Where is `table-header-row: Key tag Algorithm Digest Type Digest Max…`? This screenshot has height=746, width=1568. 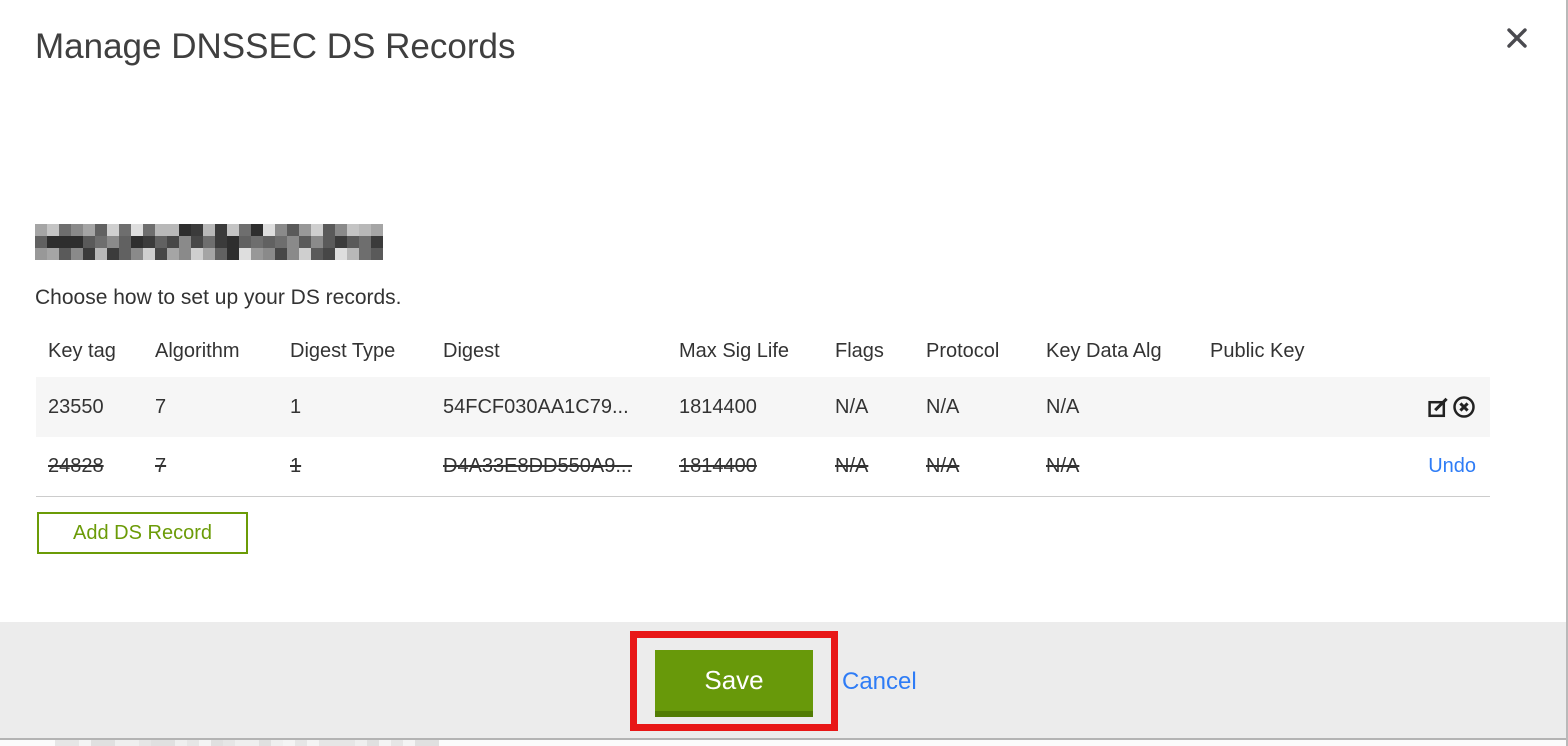 table-header-row: Key tag Algorithm Digest Type Digest Max… is located at coordinates (763, 351).